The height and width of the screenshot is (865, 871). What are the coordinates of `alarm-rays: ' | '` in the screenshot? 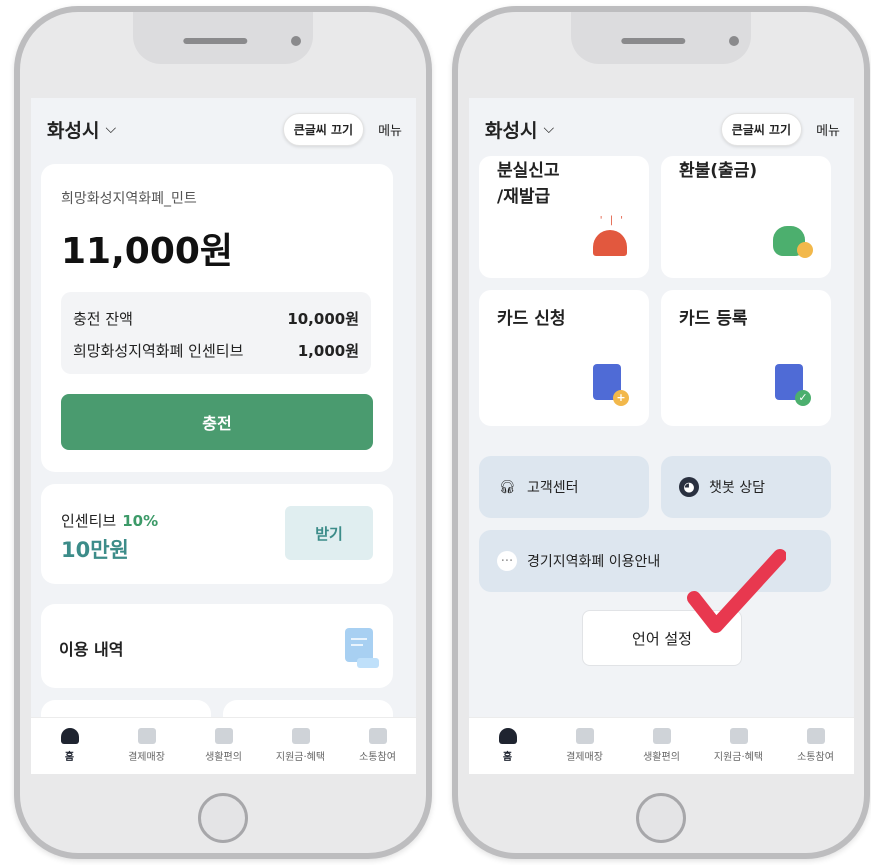 It's located at (612, 220).